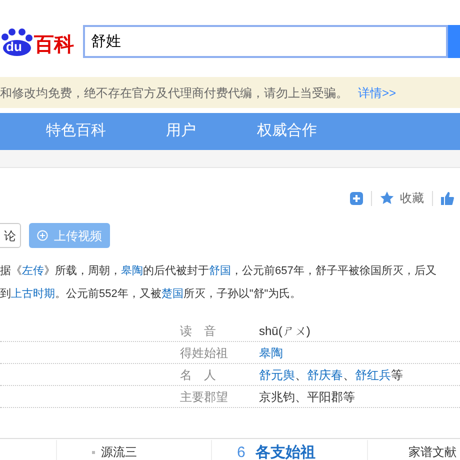 Image resolution: width=460 pixels, height=460 pixels. Describe the element at coordinates (377, 93) in the screenshot. I see `details-link: 详情>>` at that location.